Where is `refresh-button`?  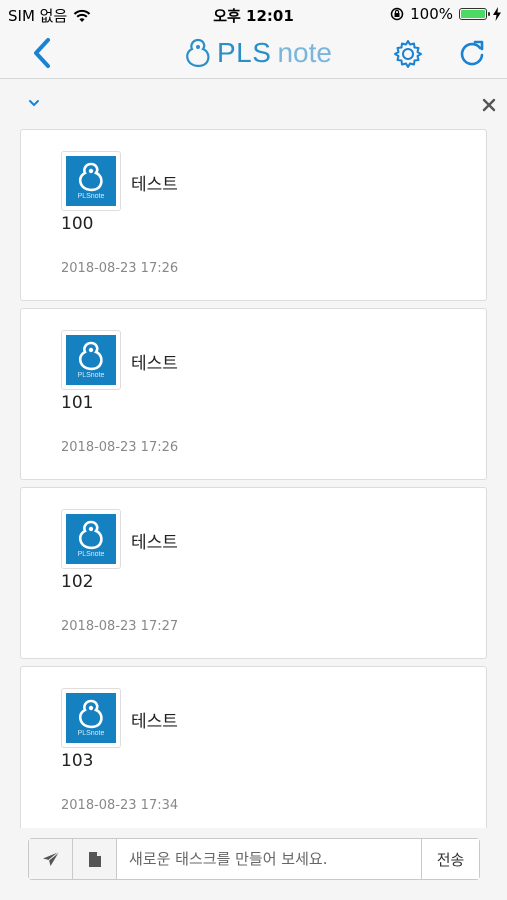
refresh-button is located at coordinates (472, 54).